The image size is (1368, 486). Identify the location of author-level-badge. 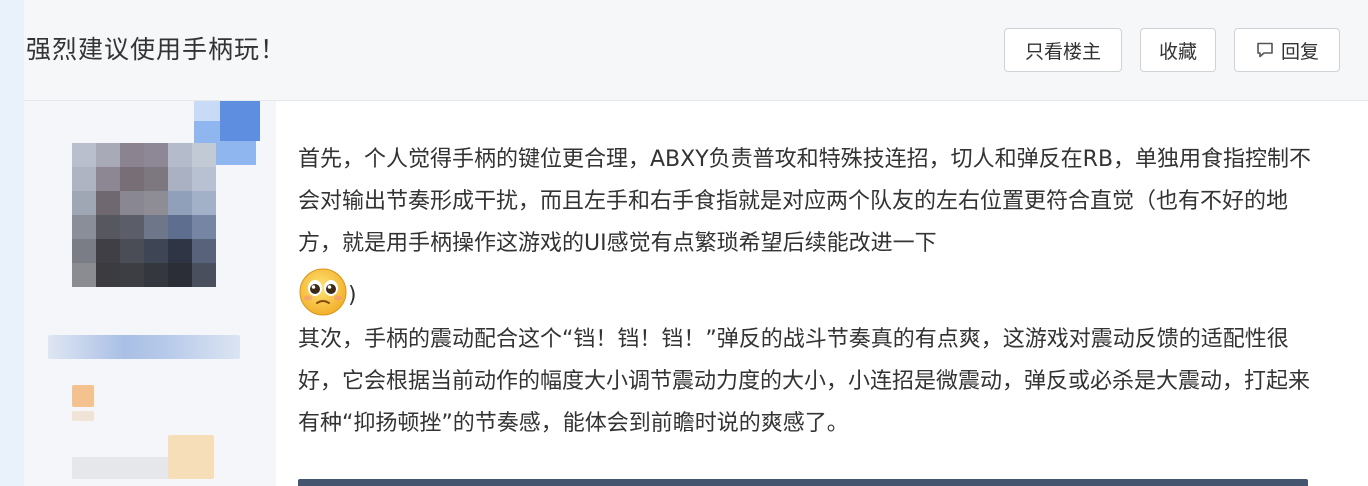
(83, 396).